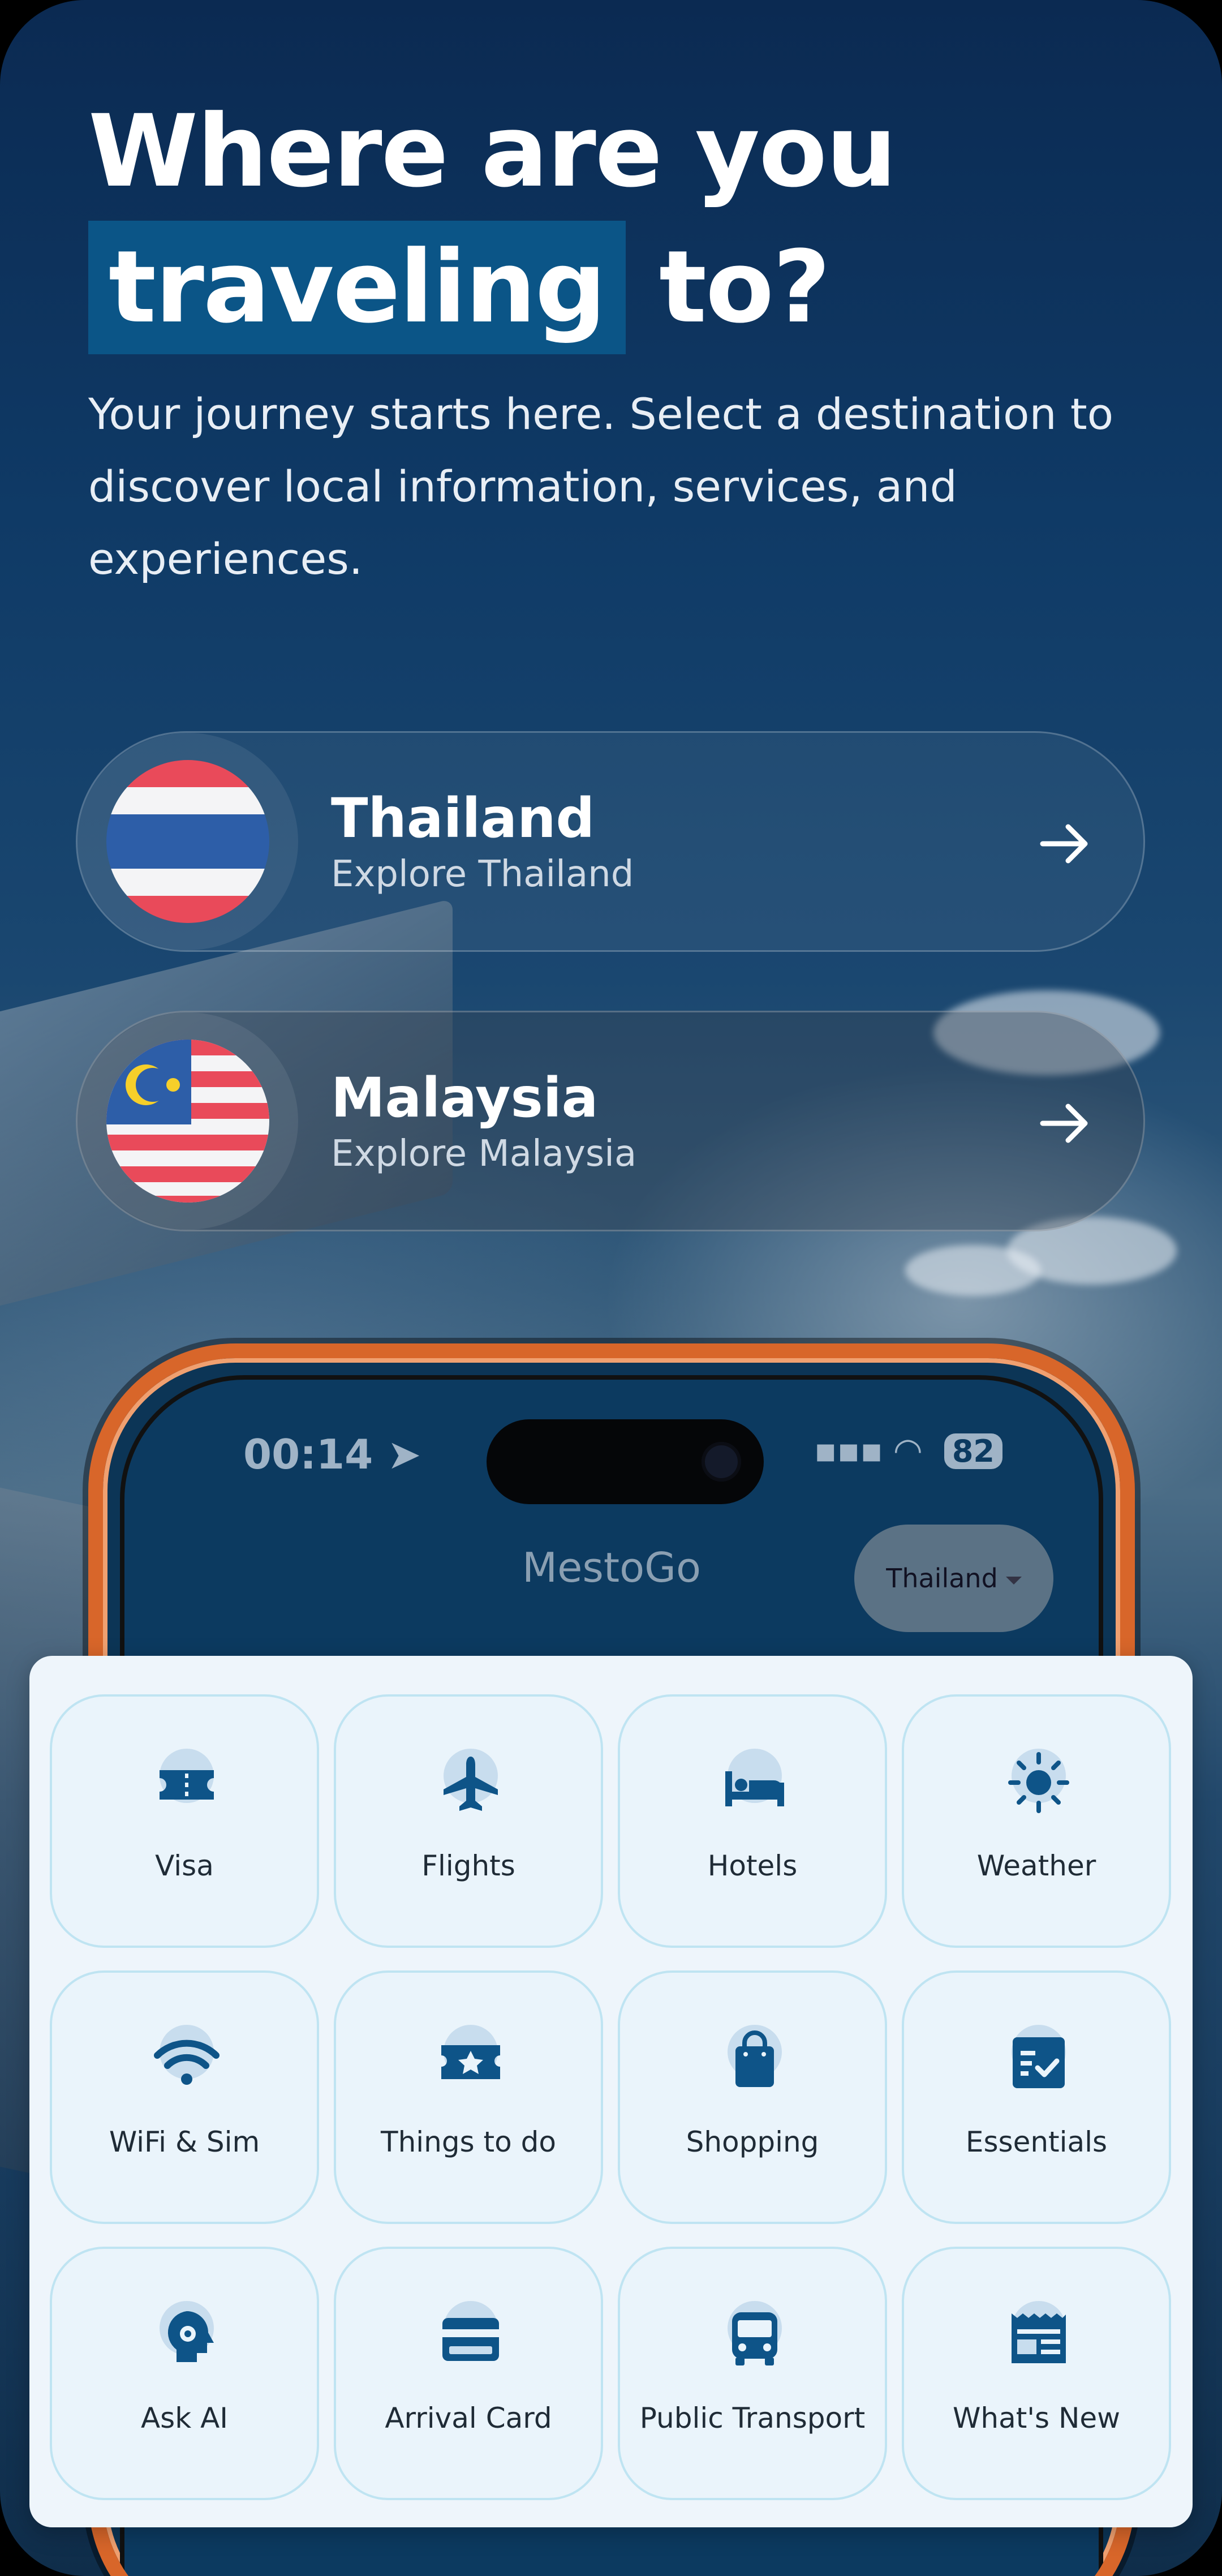 The image size is (1222, 2576). I want to click on caret-down-icon, so click(1013, 1580).